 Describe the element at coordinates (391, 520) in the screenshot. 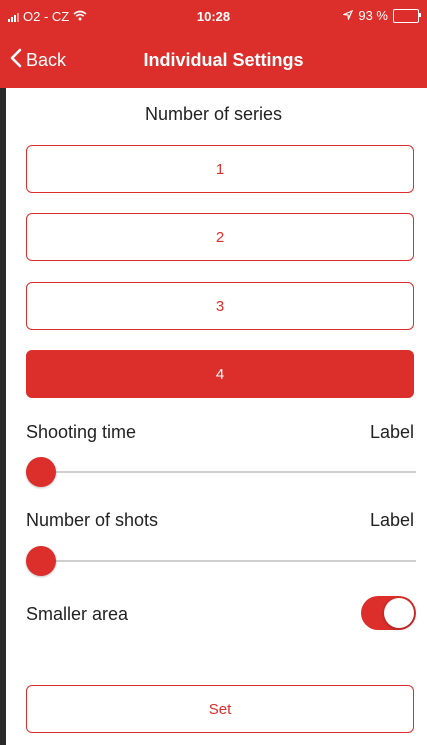

I see `number-of-shots-value-label: Label` at that location.